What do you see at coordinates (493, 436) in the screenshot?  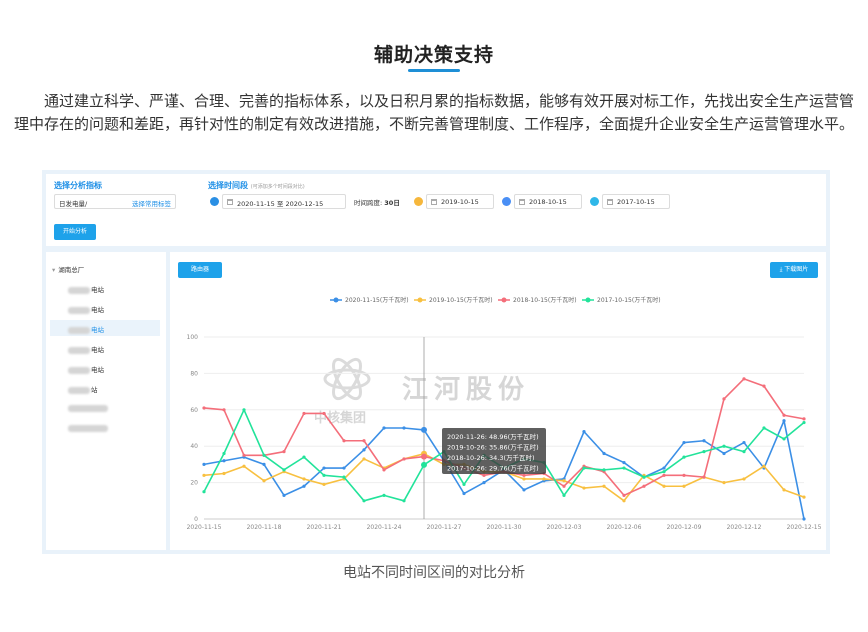 I see `tooltip-line: 2020-11-26: 48.96(万千瓦时)` at bounding box center [493, 436].